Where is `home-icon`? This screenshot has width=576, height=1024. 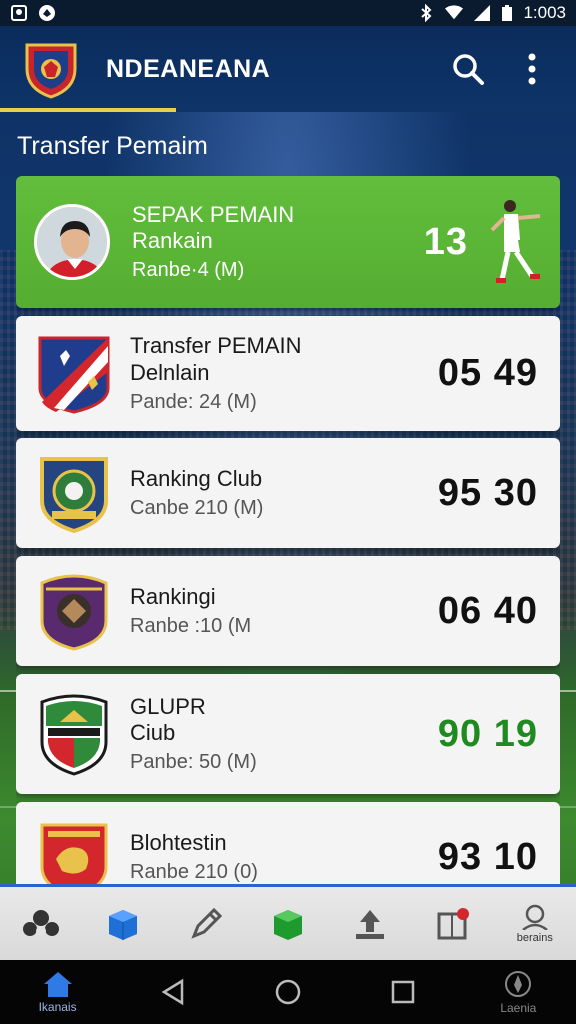 home-icon is located at coordinates (57, 984).